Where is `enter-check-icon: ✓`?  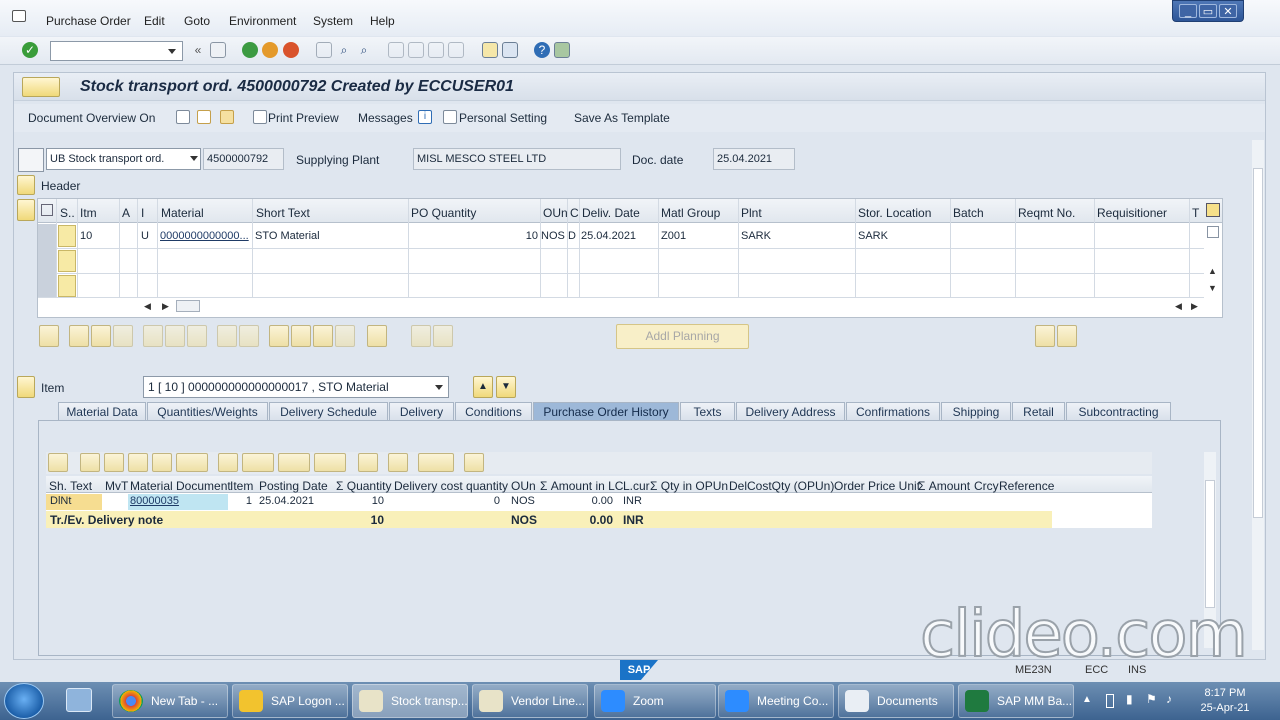
enter-check-icon: ✓ is located at coordinates (30, 50).